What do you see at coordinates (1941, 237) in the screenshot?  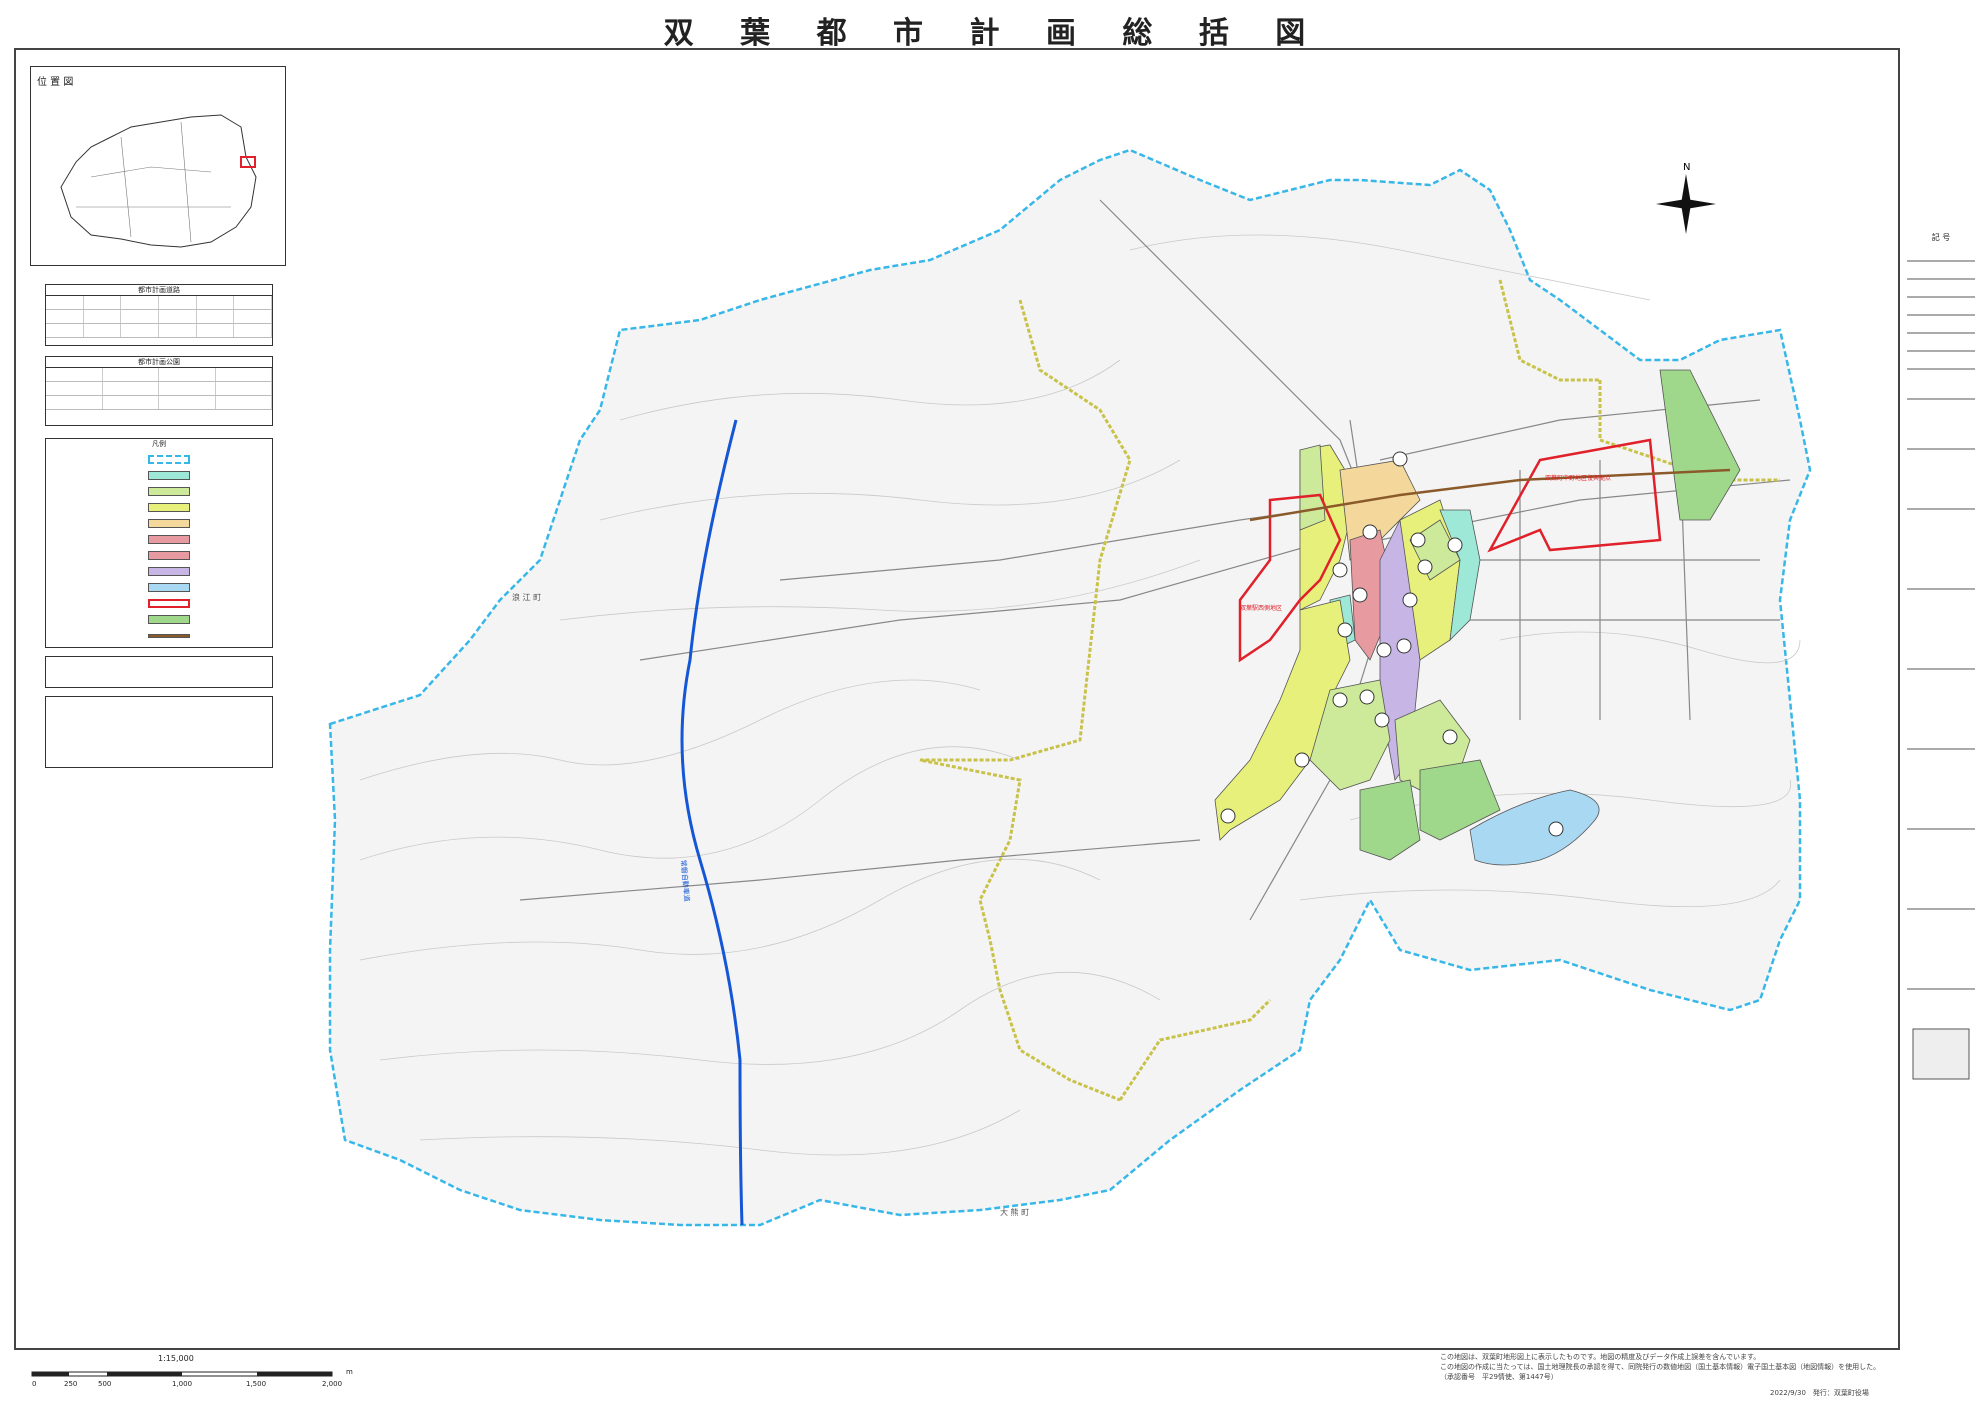 I see `symbol-legend-title: 記 号` at bounding box center [1941, 237].